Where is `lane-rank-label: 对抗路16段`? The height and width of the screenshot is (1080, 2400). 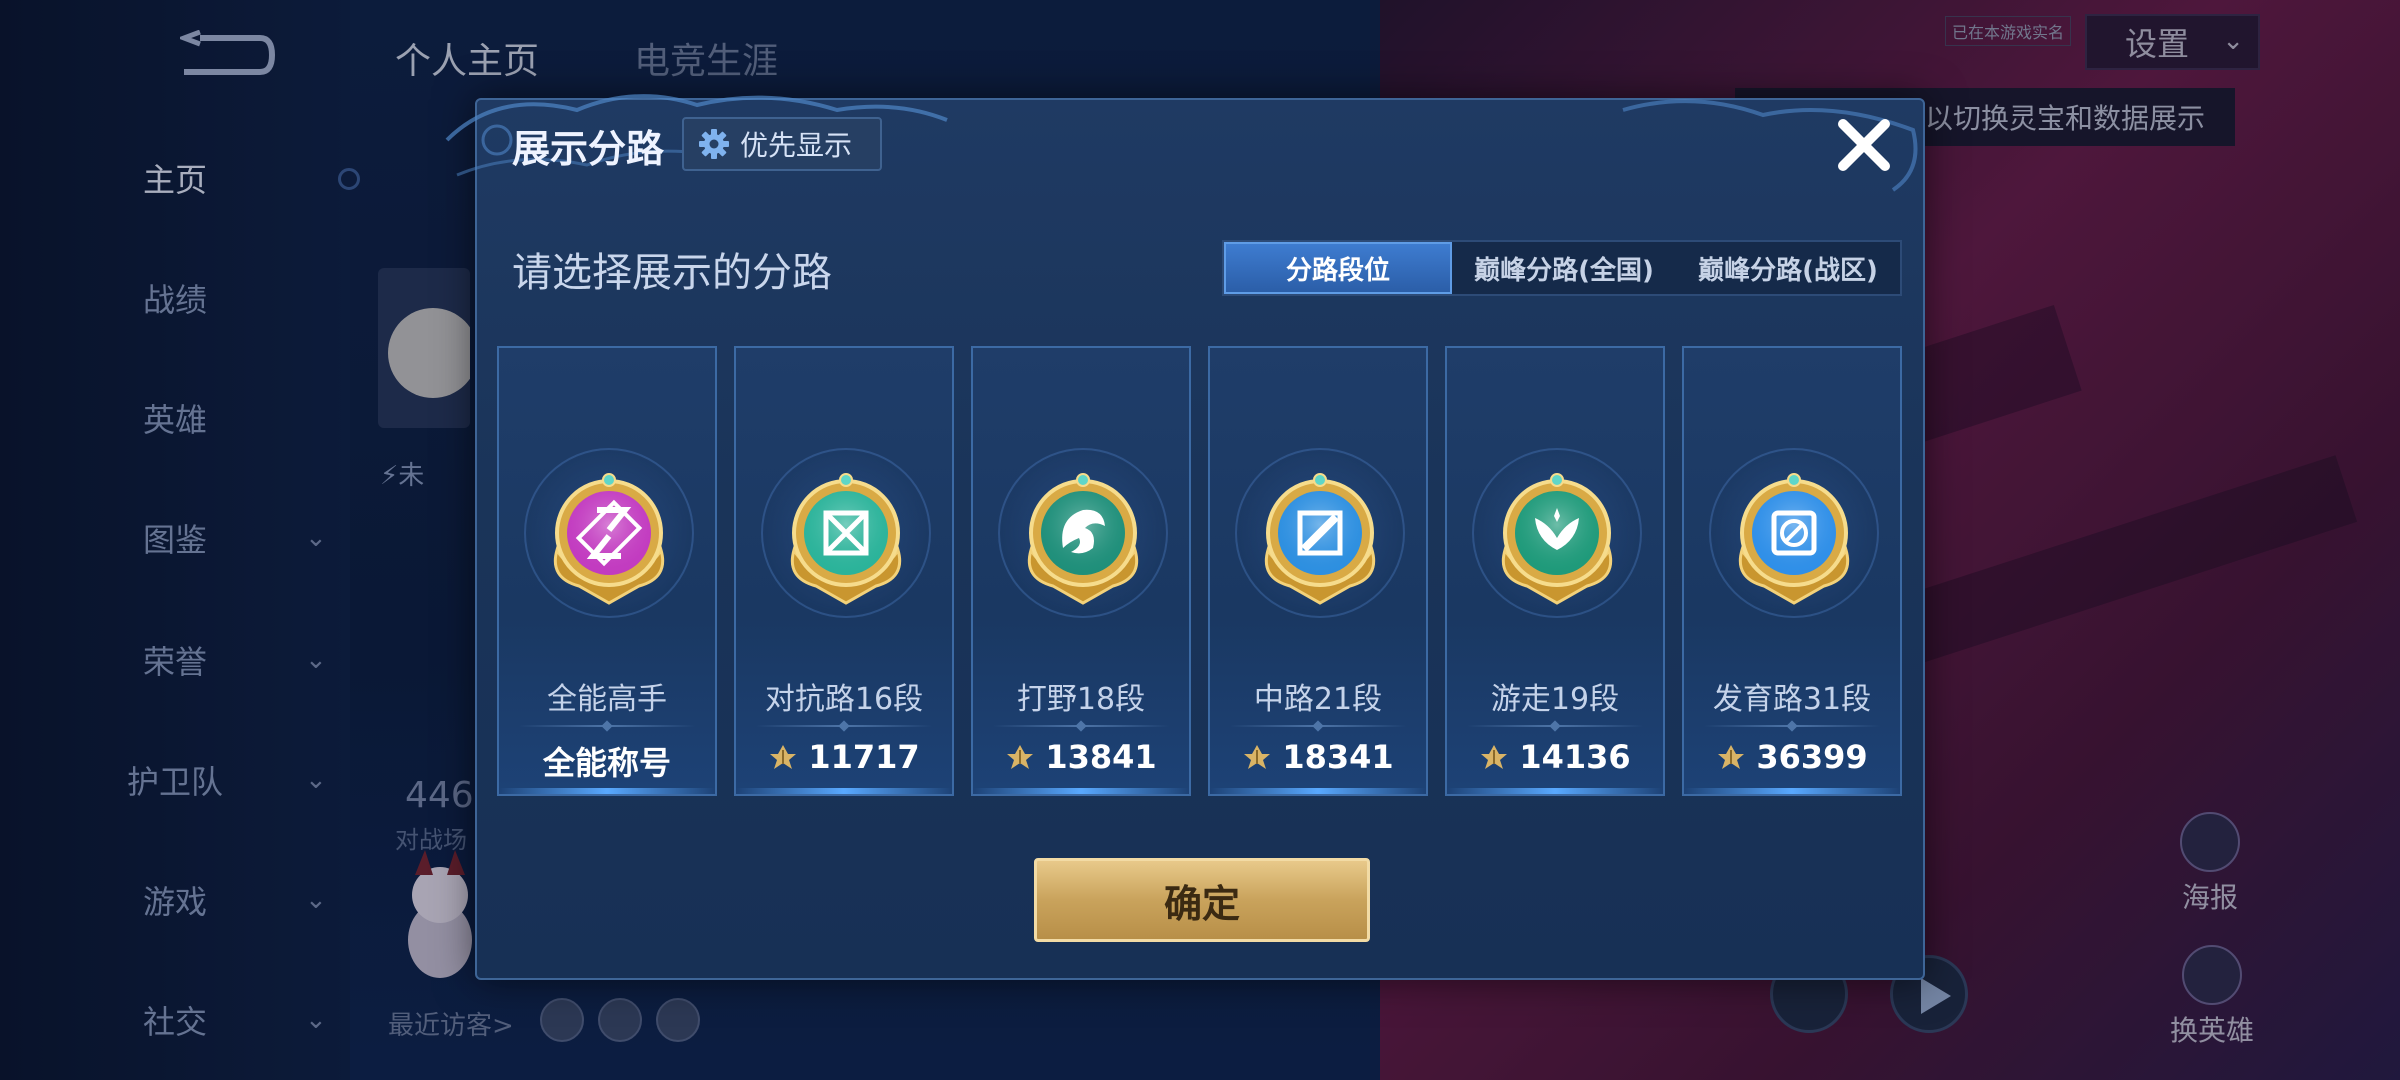 lane-rank-label: 对抗路16段 is located at coordinates (844, 699).